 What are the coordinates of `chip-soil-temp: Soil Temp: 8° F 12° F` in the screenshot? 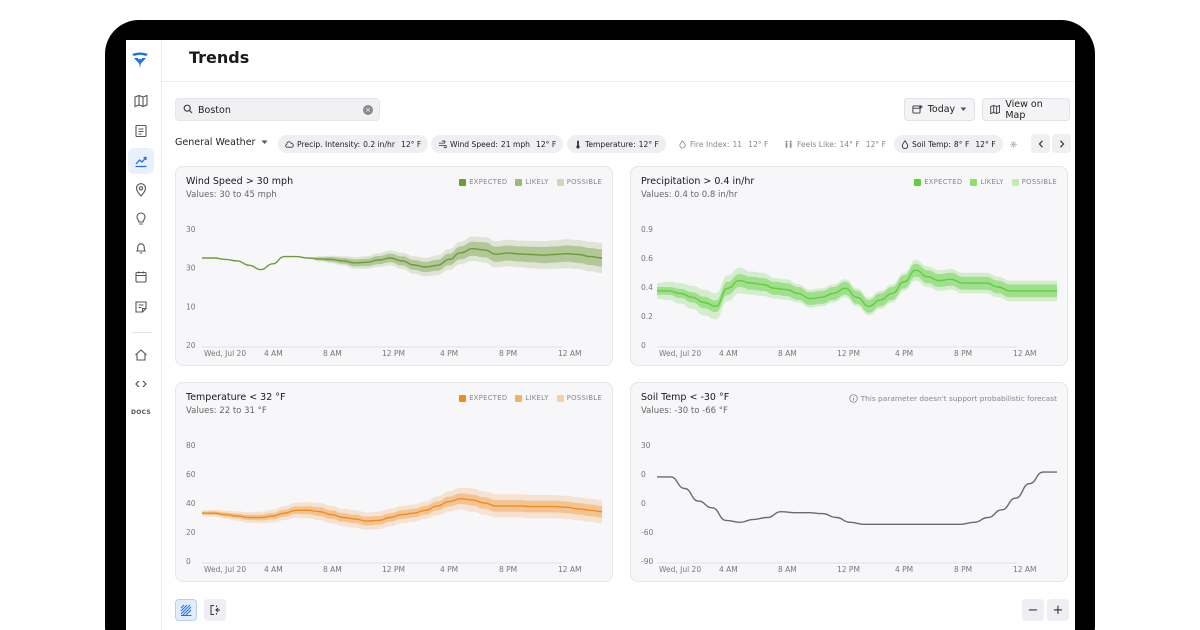 It's located at (948, 144).